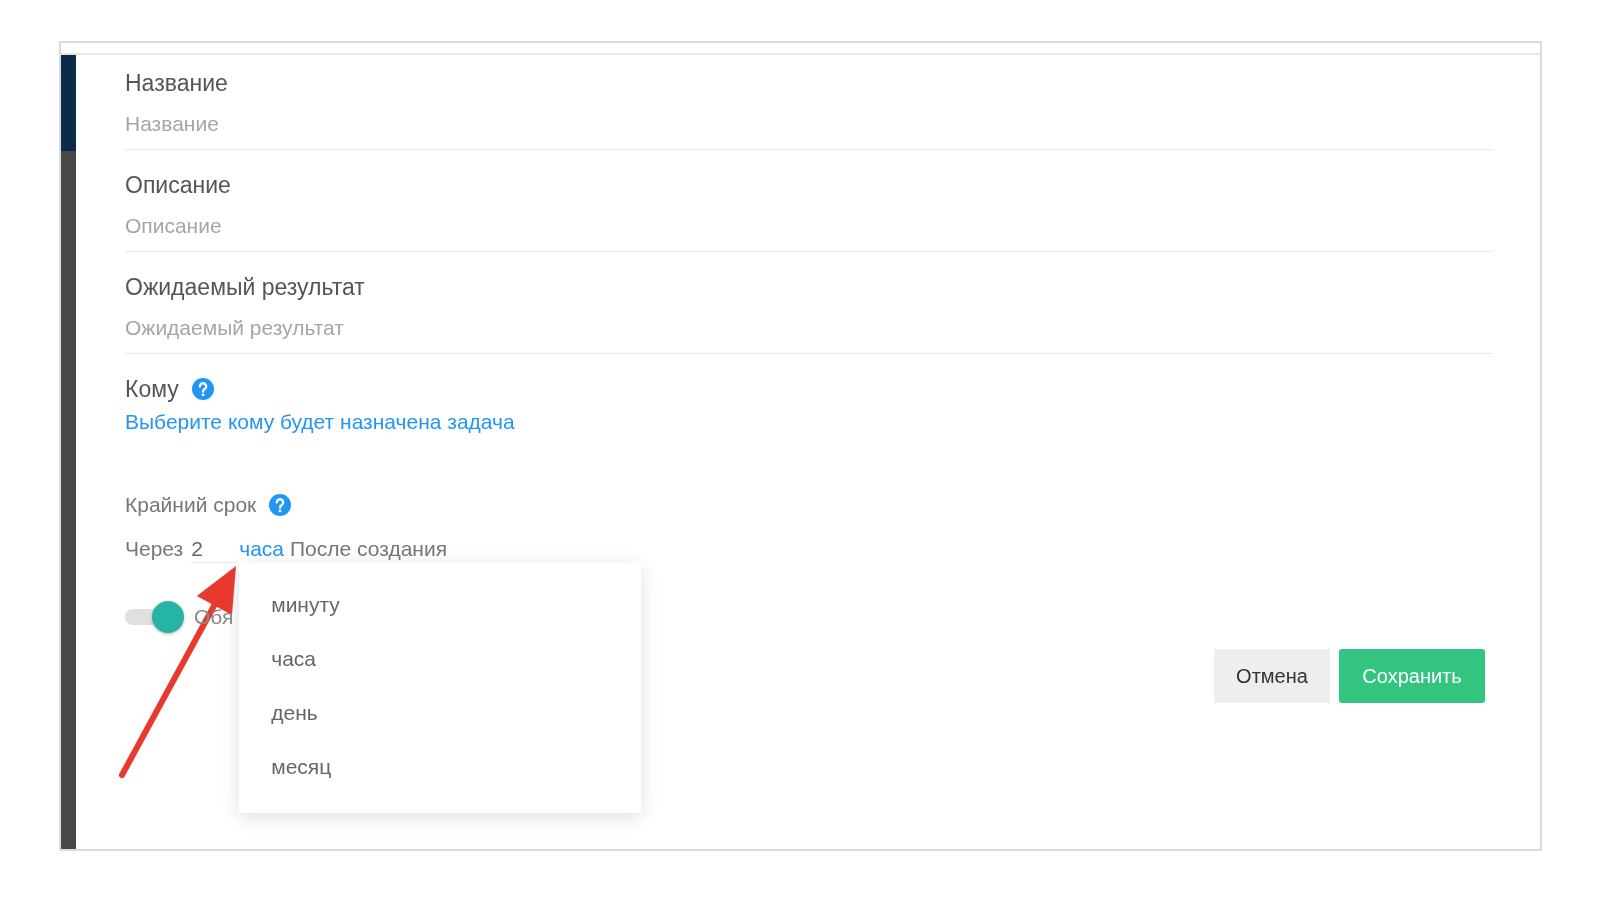 Image resolution: width=1600 pixels, height=903 pixels. What do you see at coordinates (440, 713) in the screenshot?
I see `dropdown-item: день` at bounding box center [440, 713].